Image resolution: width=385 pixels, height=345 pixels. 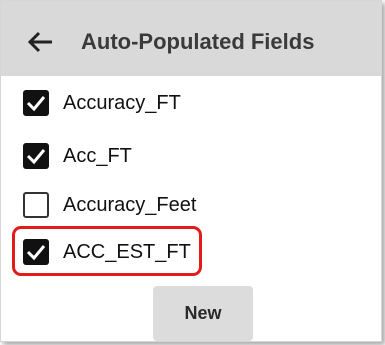 I want to click on field-label: Acc_FT, so click(x=97, y=156).